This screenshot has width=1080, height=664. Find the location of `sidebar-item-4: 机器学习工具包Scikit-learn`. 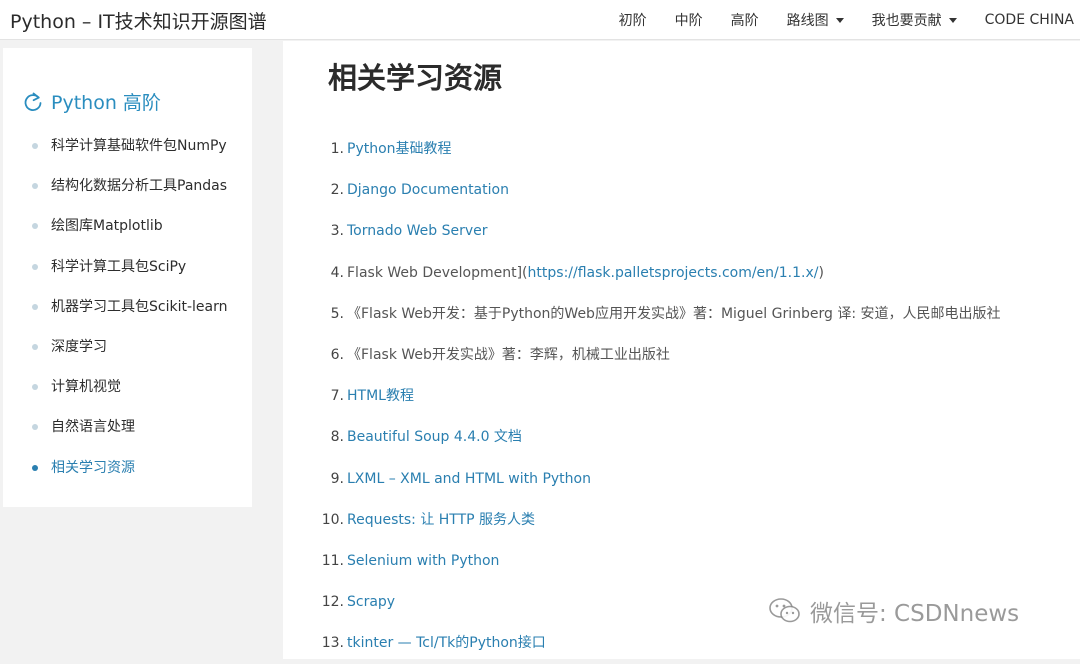

sidebar-item-4: 机器学习工具包Scikit-learn is located at coordinates (115, 307).